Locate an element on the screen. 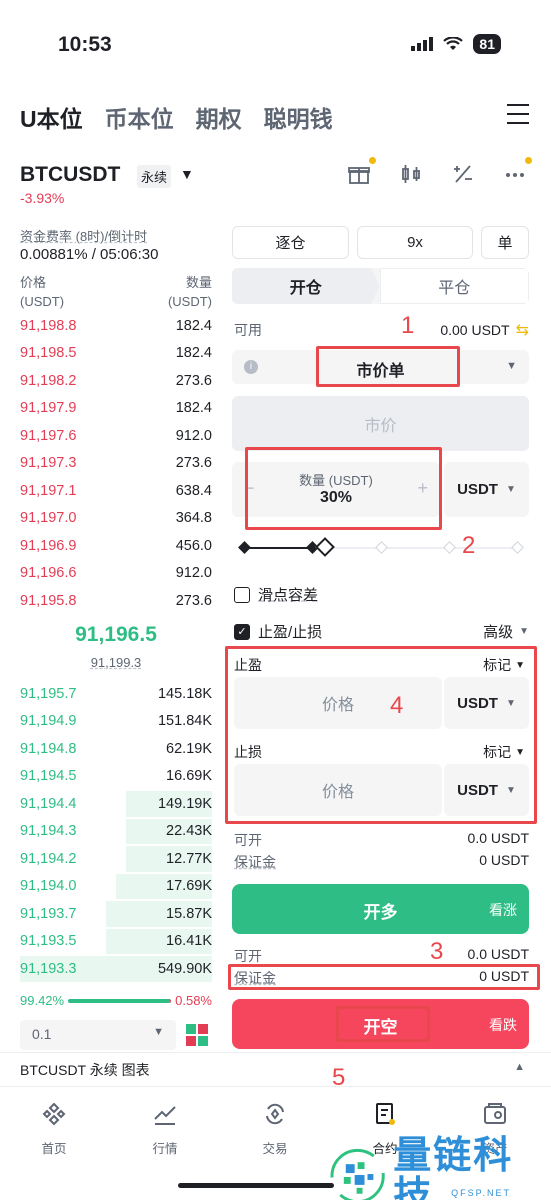 The width and height of the screenshot is (551, 1200). ask-qty: 456.0 is located at coordinates (193, 545).